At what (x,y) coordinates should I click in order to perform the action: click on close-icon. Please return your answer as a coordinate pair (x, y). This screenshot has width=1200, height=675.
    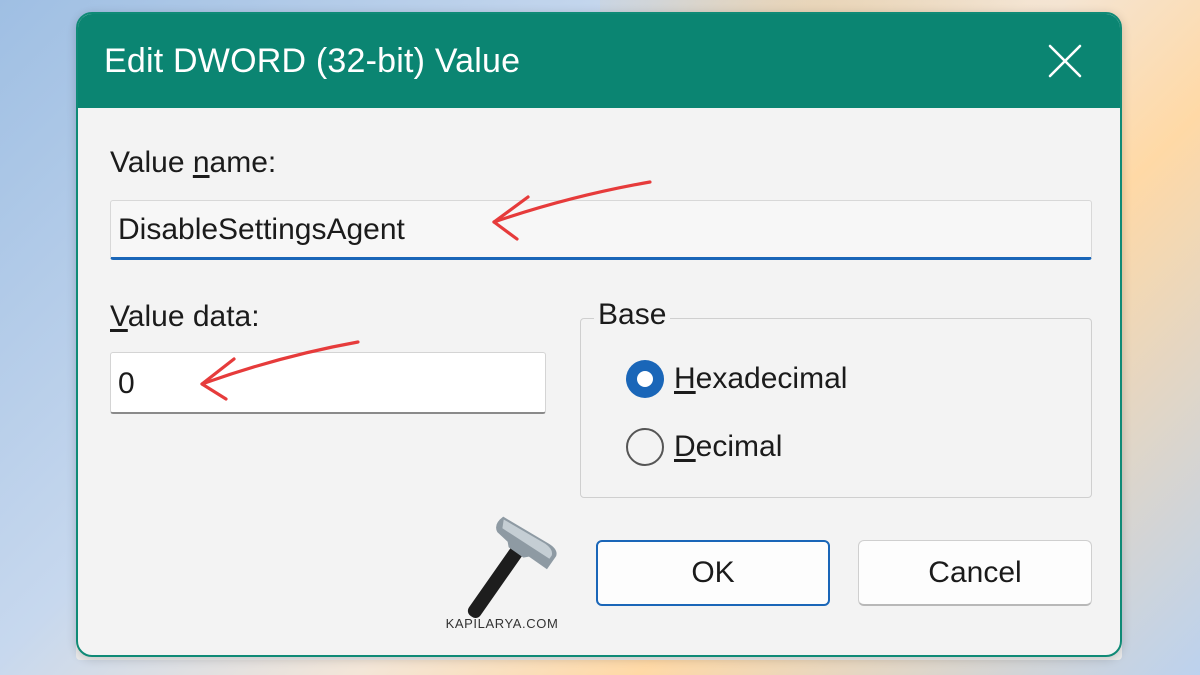
    Looking at the image, I should click on (1065, 61).